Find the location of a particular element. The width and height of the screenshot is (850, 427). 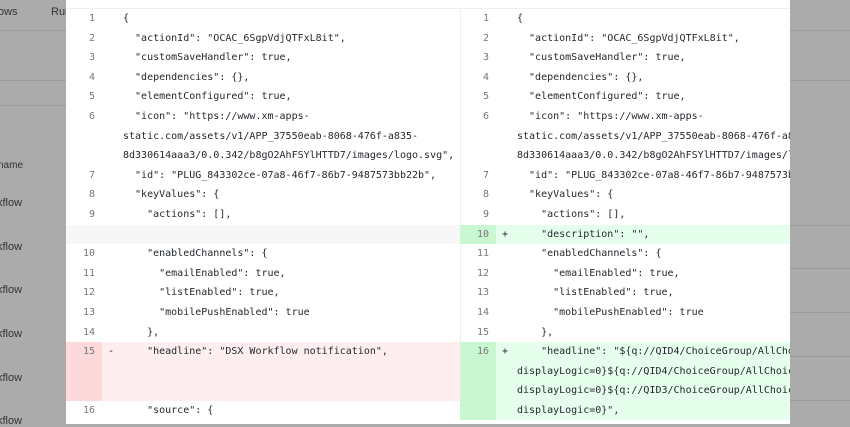

line-code: "actionId": "OCAC_6SgpVdjQTFxL8it", is located at coordinates (234, 38).